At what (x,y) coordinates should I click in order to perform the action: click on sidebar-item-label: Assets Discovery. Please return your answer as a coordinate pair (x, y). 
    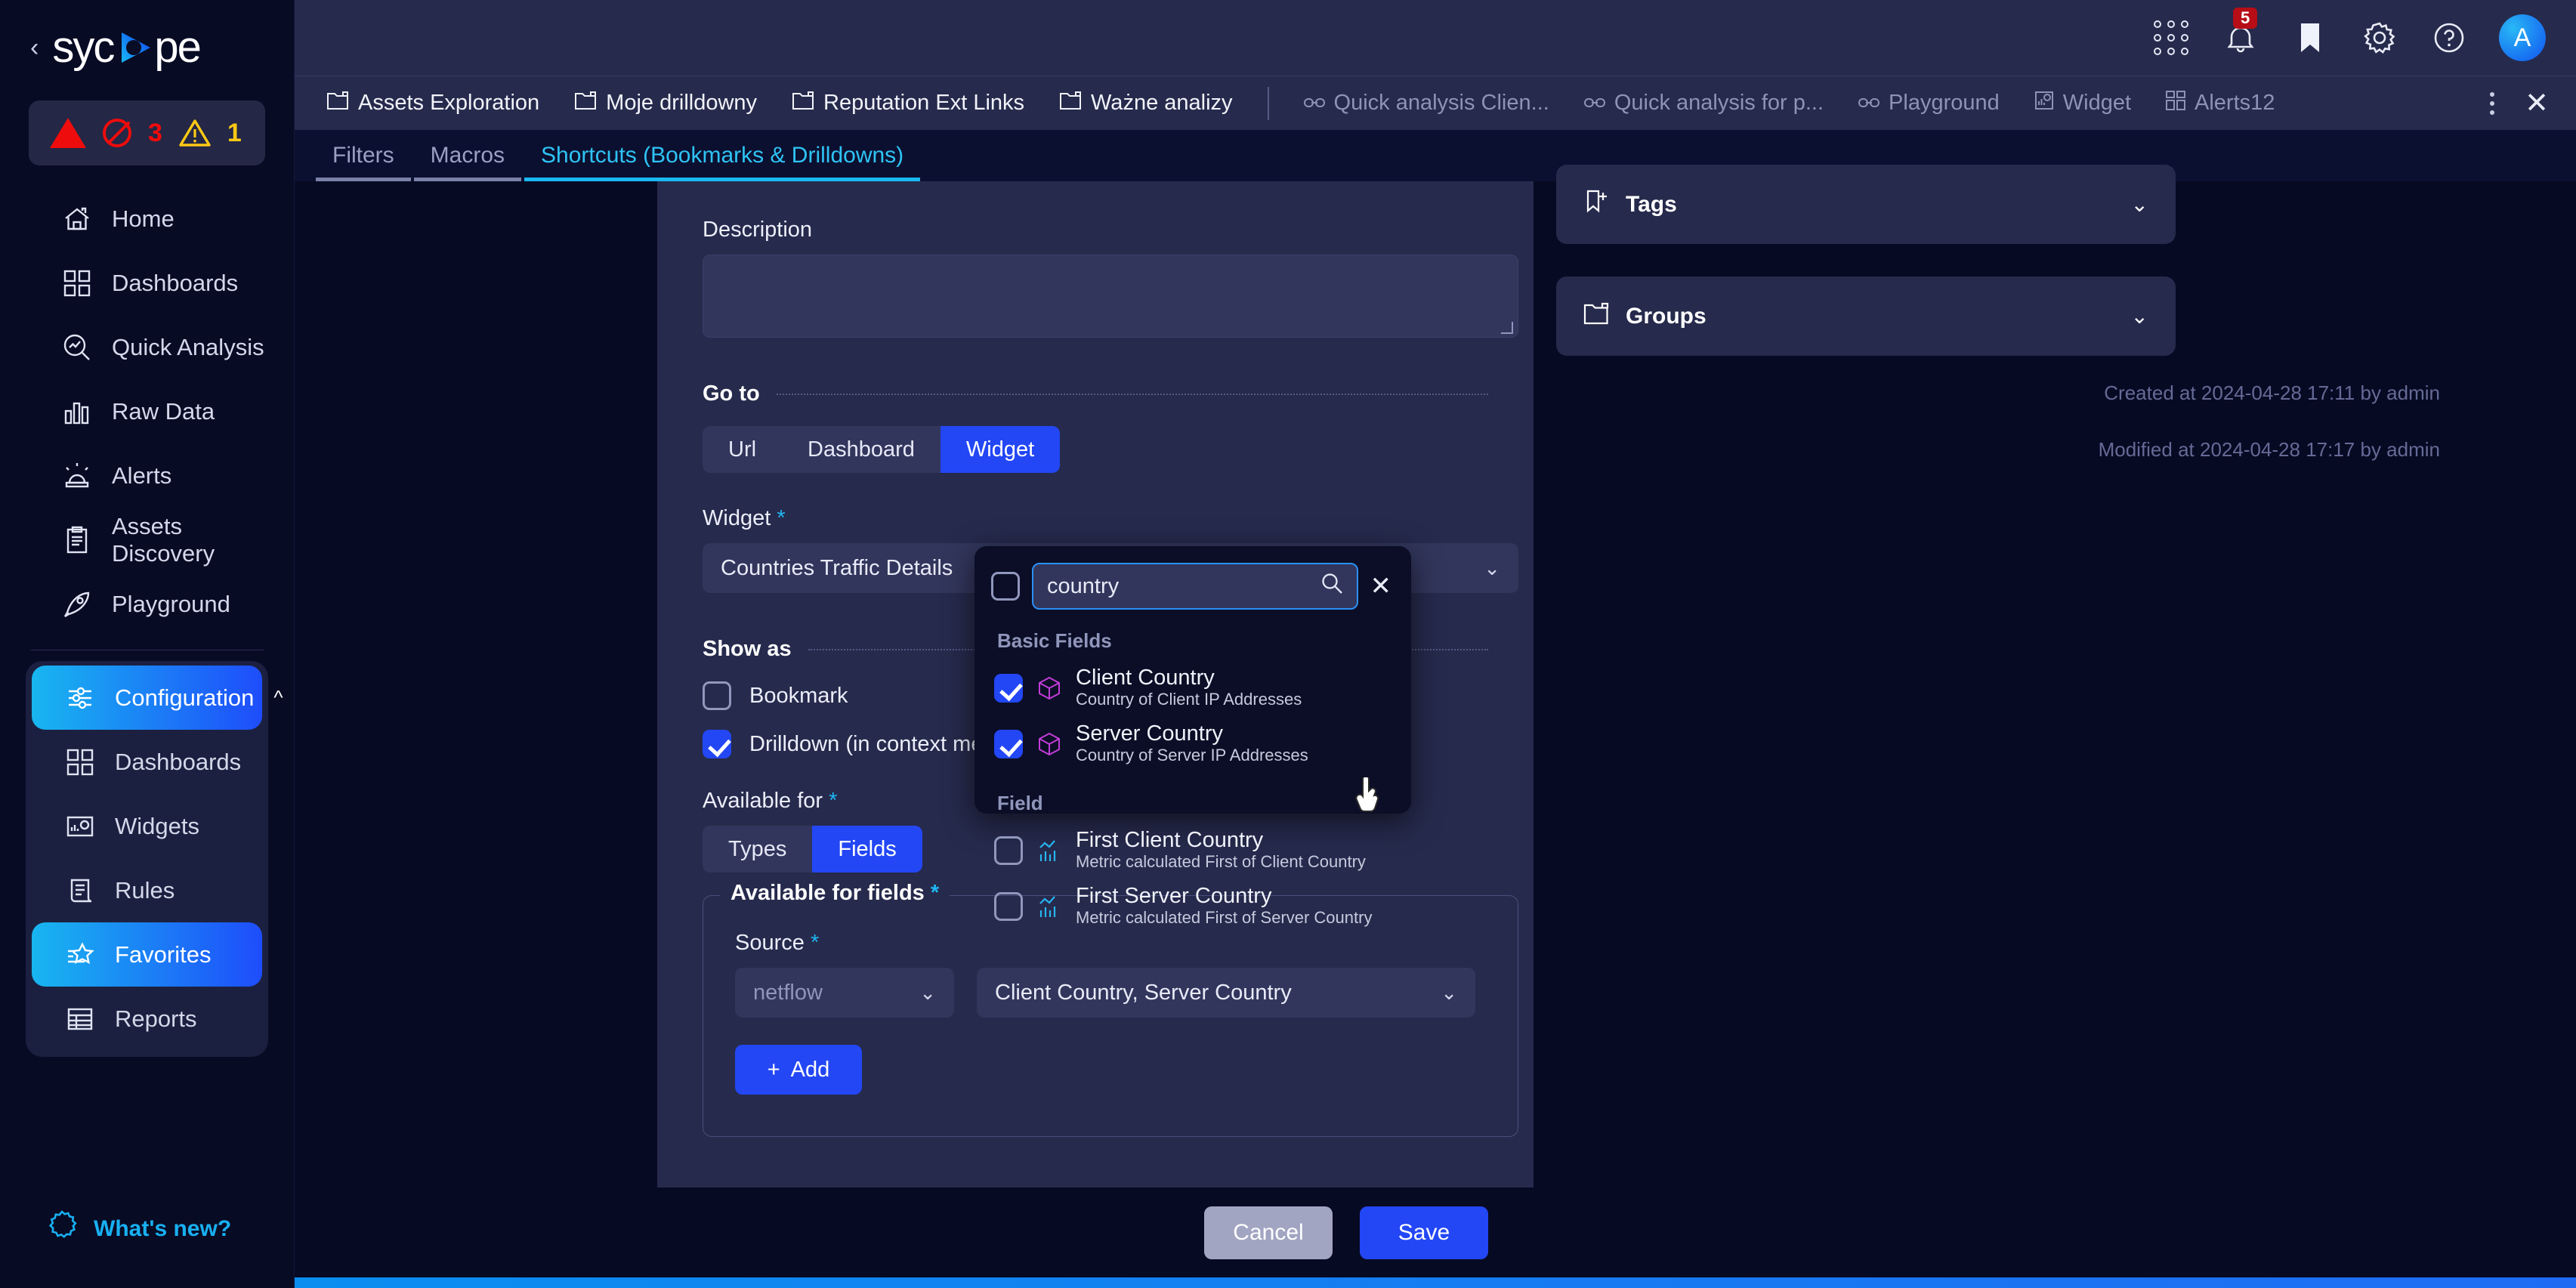
    Looking at the image, I should click on (163, 539).